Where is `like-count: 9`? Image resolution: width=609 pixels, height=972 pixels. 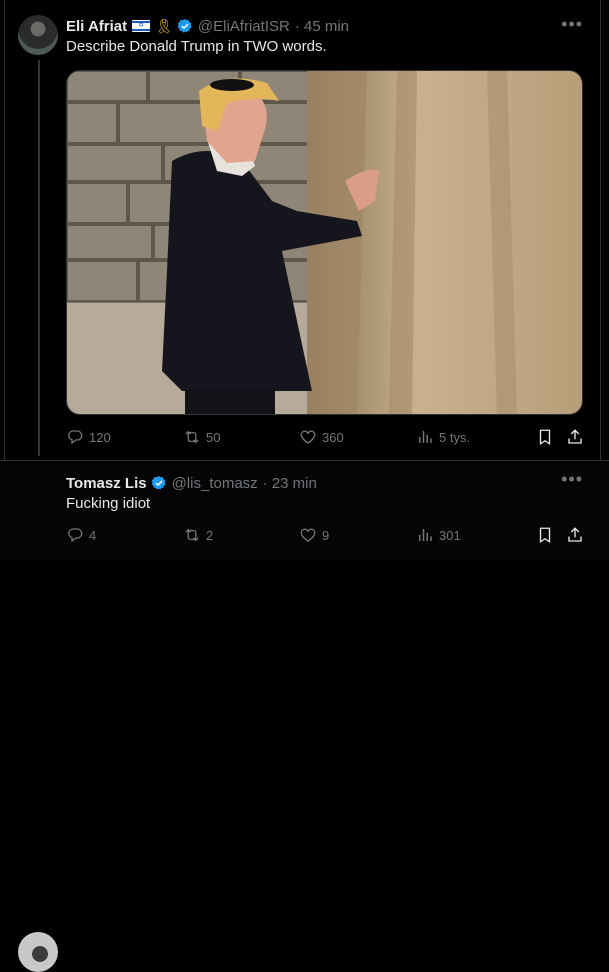 like-count: 9 is located at coordinates (326, 535).